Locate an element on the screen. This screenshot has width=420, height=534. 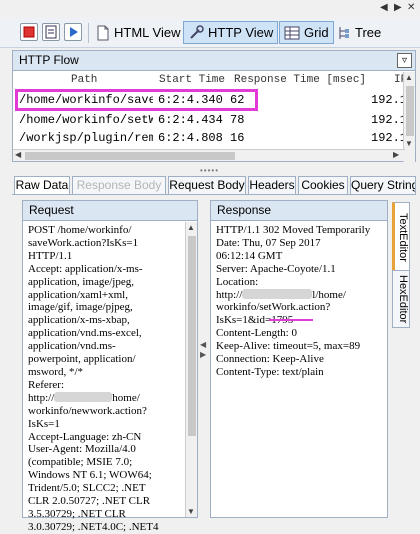
response-line-text: Date: Thu, 07 Sep 2017 is located at coordinates (268, 242).